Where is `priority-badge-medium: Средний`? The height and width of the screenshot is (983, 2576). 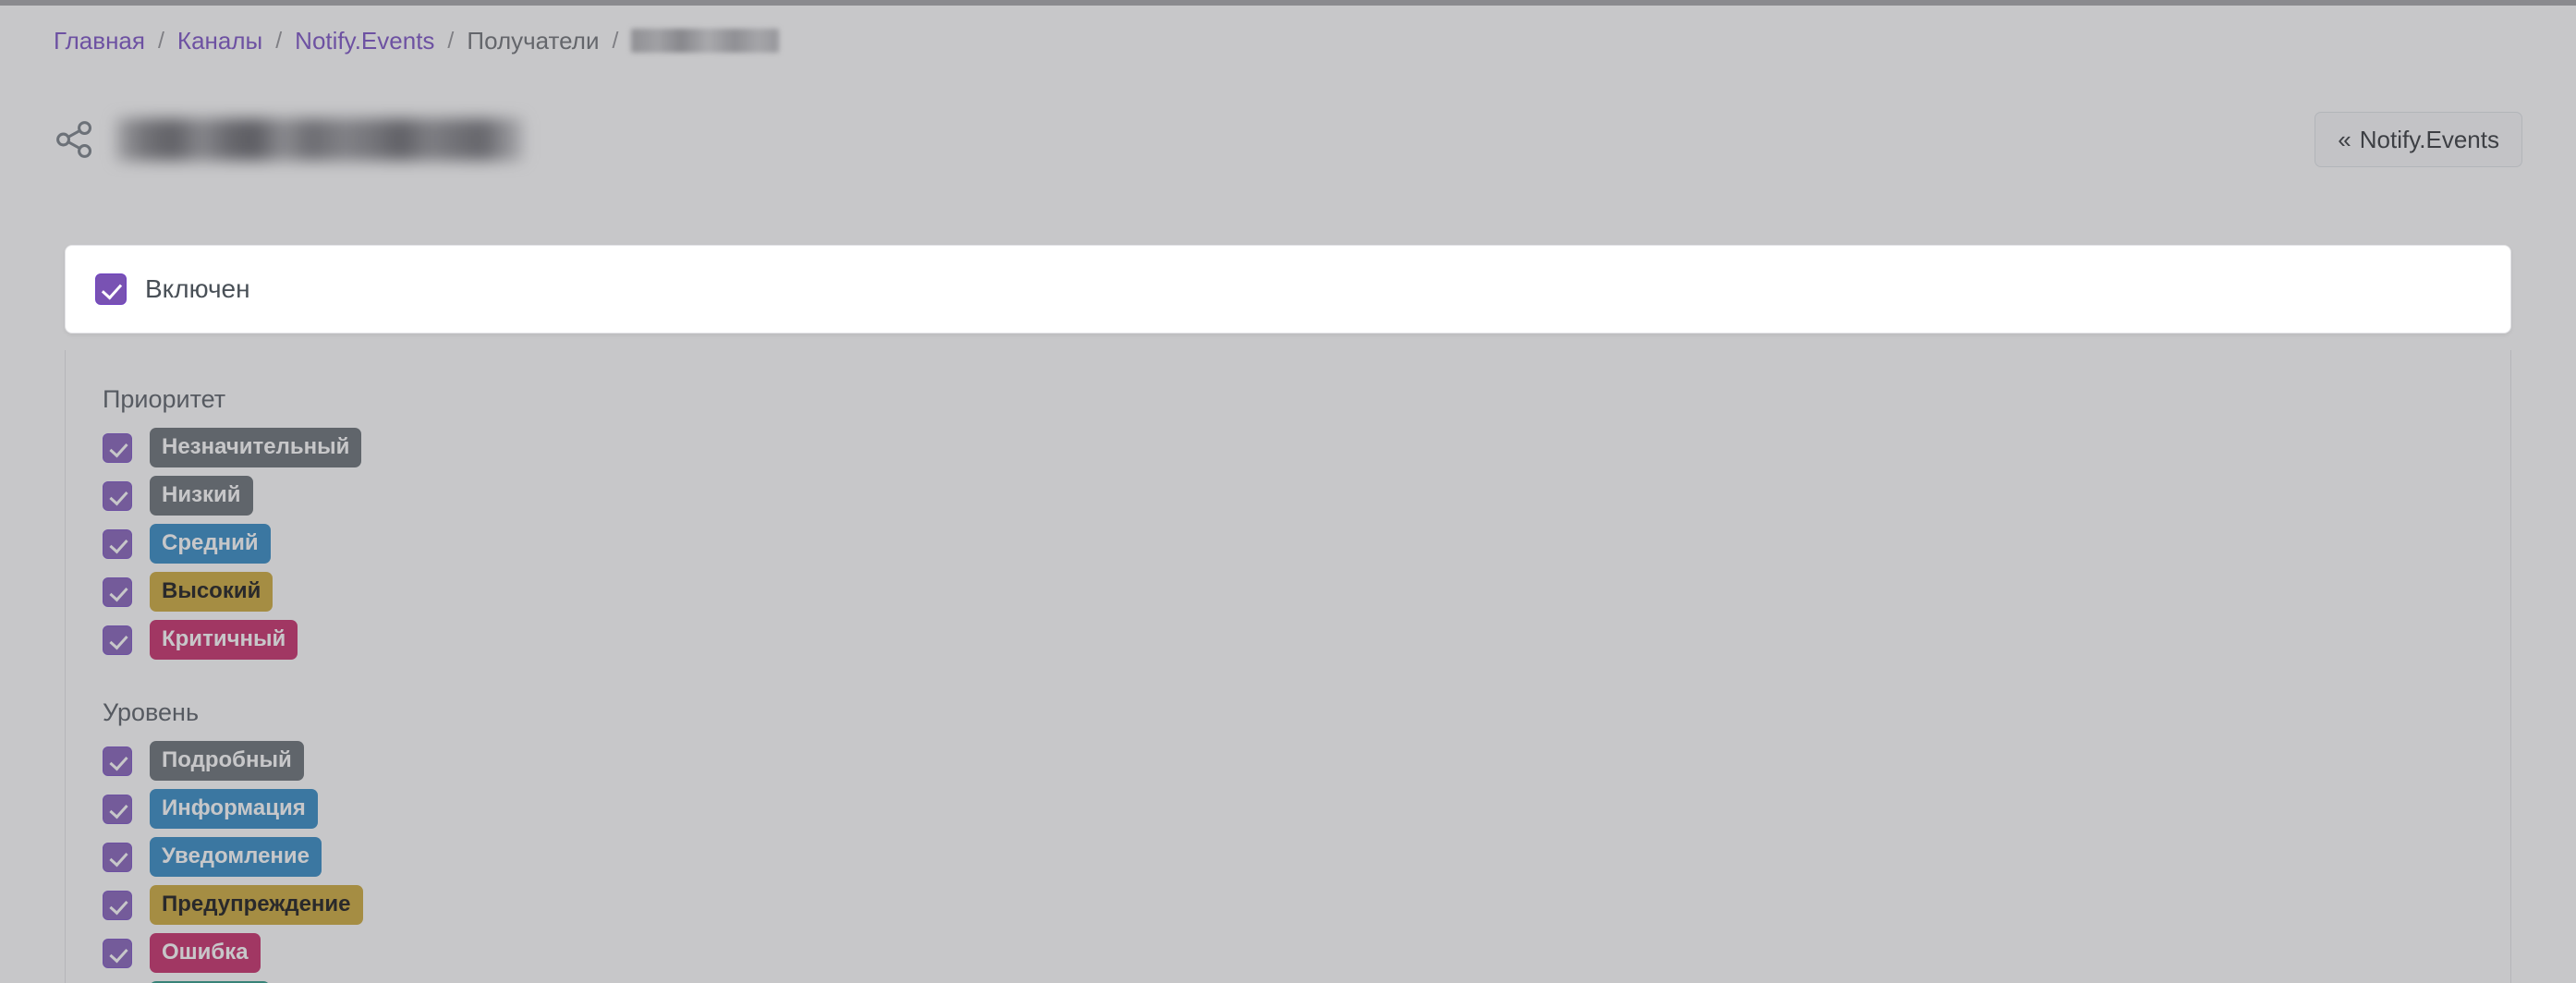
priority-badge-medium: Средний is located at coordinates (210, 544).